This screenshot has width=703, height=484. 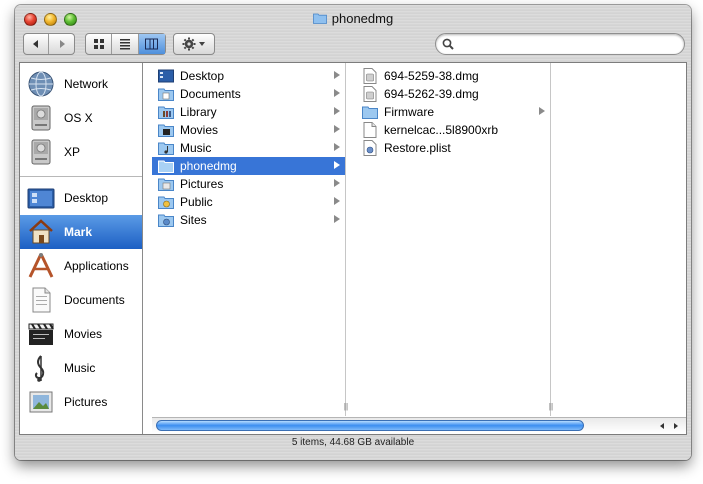 What do you see at coordinates (248, 94) in the screenshot?
I see `list-item-documents: Documents` at bounding box center [248, 94].